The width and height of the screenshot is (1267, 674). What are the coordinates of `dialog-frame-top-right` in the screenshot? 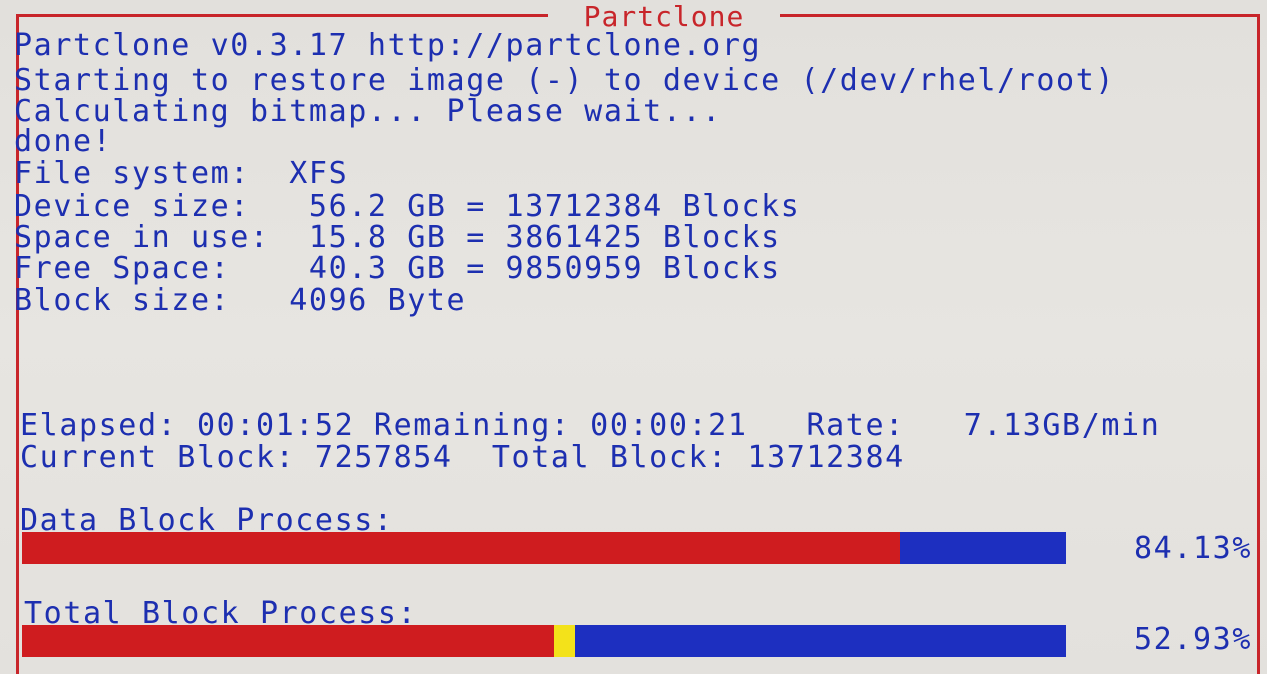 It's located at (1020, 15).